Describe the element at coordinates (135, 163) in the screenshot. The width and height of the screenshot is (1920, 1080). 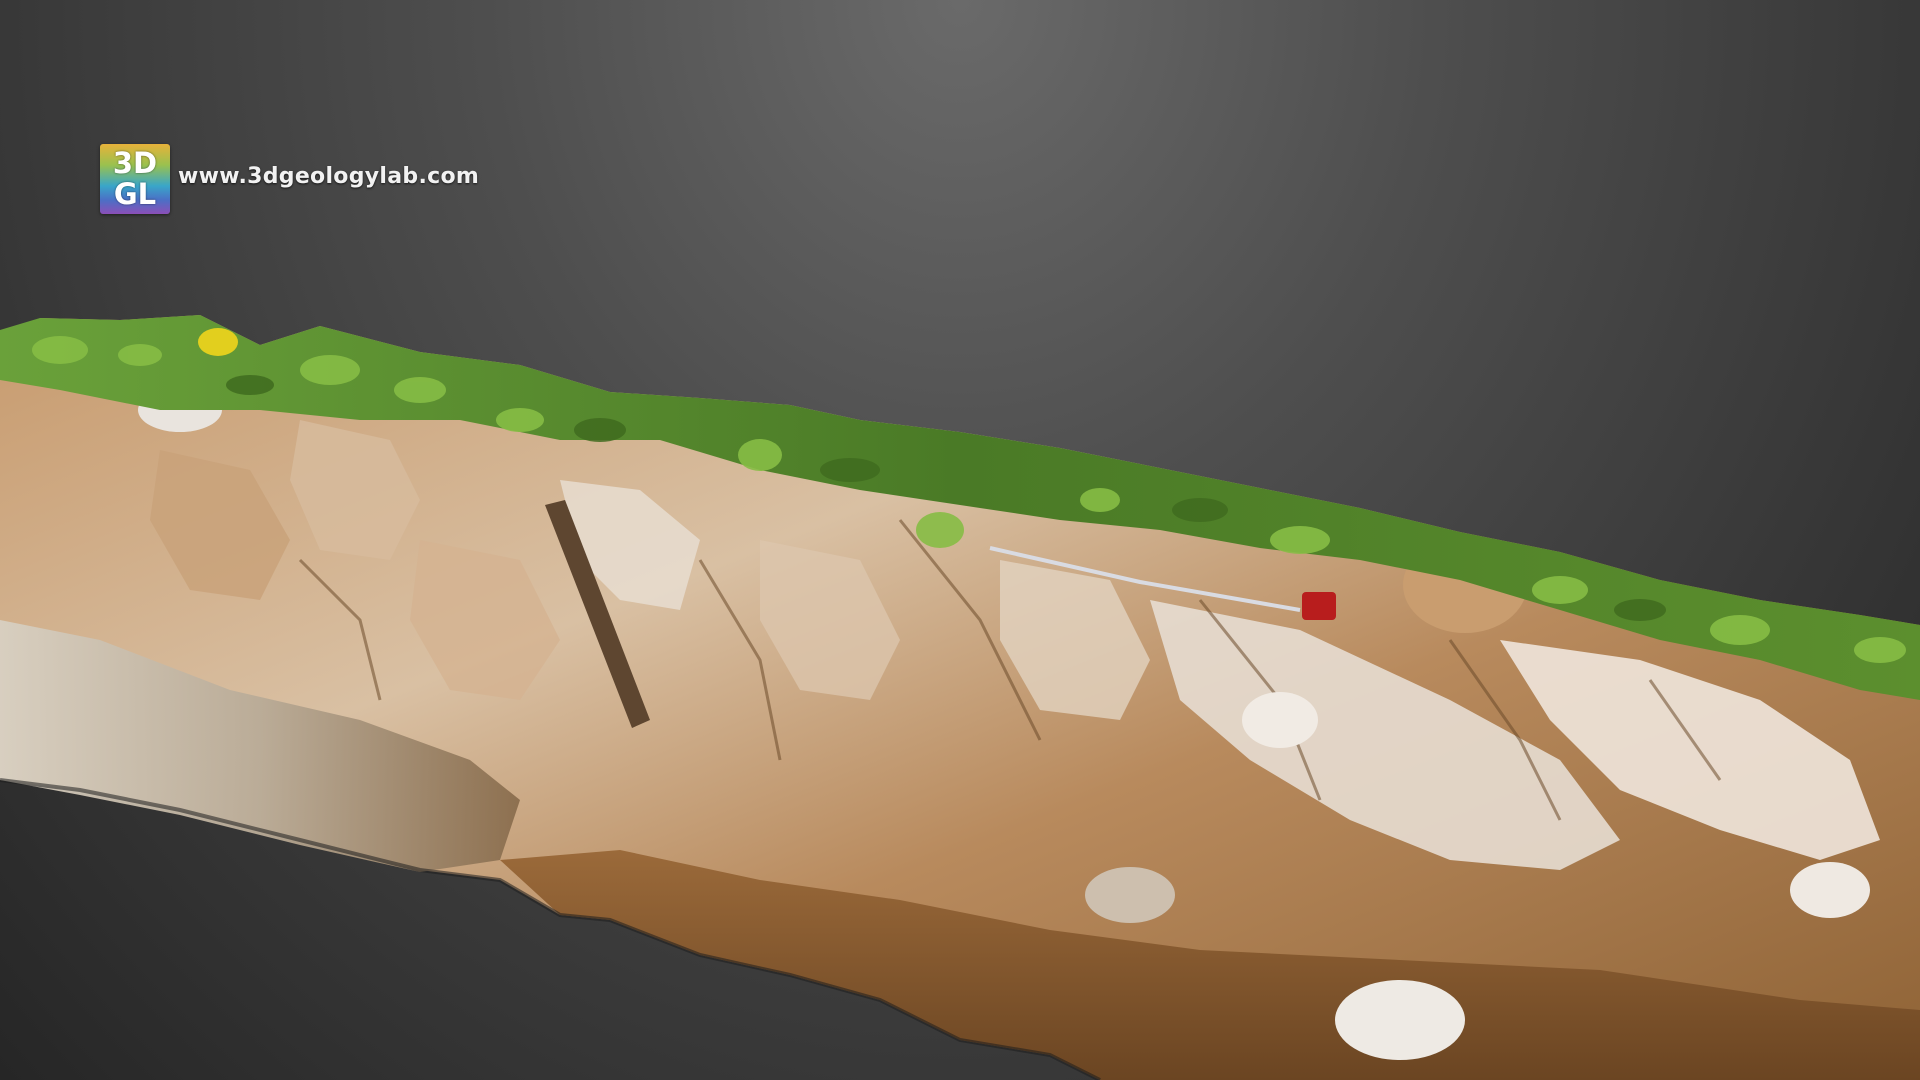
I see `logo-line-1: 3D` at that location.